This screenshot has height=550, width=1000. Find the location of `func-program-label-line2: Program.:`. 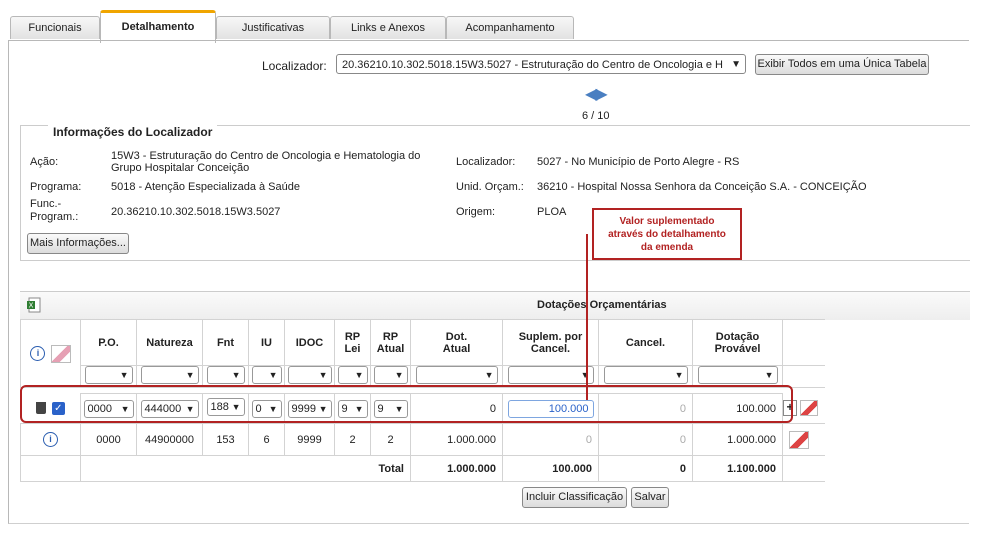

func-program-label-line2: Program.: is located at coordinates (54, 217).